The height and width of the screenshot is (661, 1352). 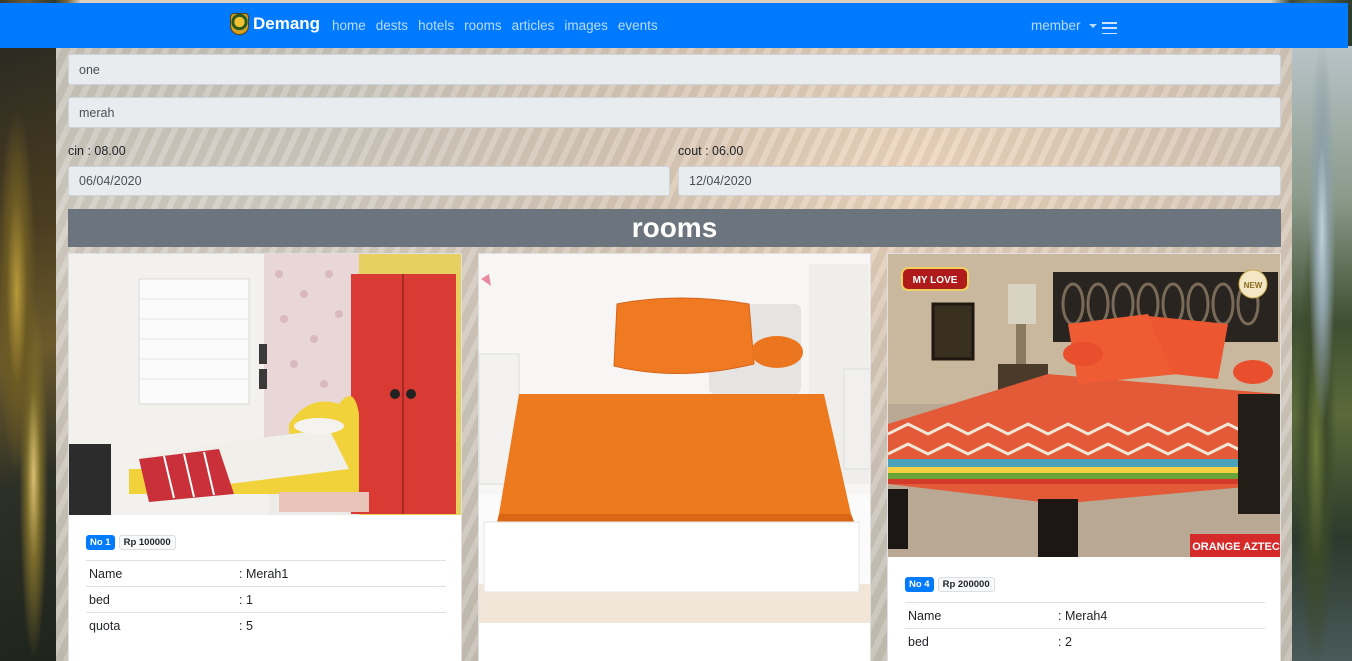 I want to click on nav-link-articles: articles, so click(x=533, y=25).